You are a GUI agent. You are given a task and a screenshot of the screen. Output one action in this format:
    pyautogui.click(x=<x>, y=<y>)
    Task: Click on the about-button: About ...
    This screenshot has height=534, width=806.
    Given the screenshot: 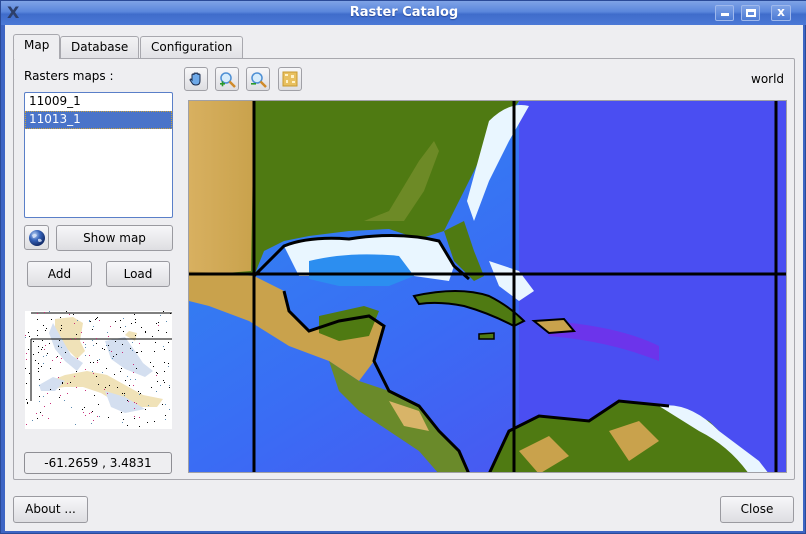 What is the action you would take?
    pyautogui.click(x=50, y=509)
    